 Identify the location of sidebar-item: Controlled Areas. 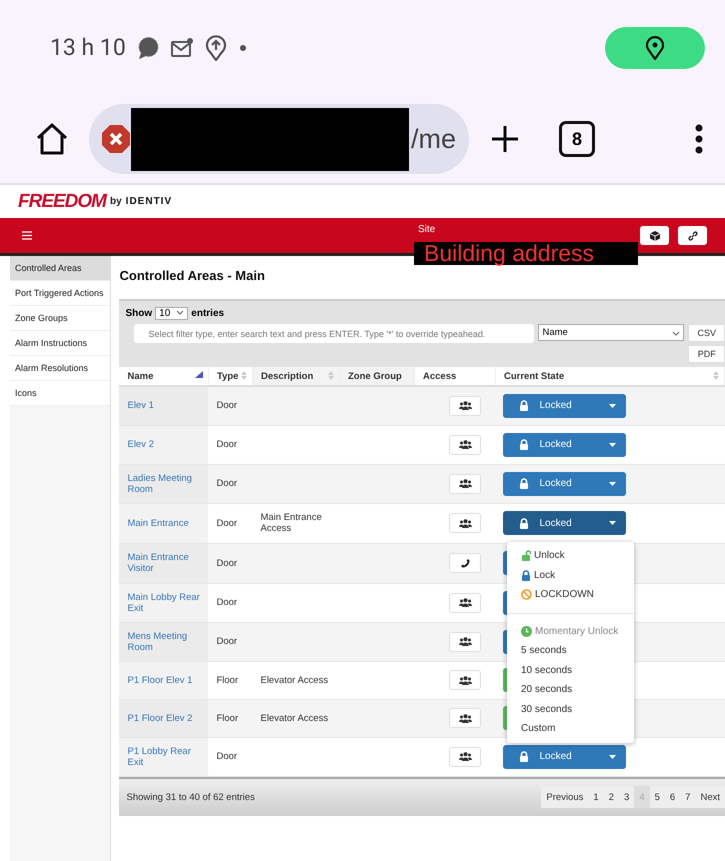
(60, 268).